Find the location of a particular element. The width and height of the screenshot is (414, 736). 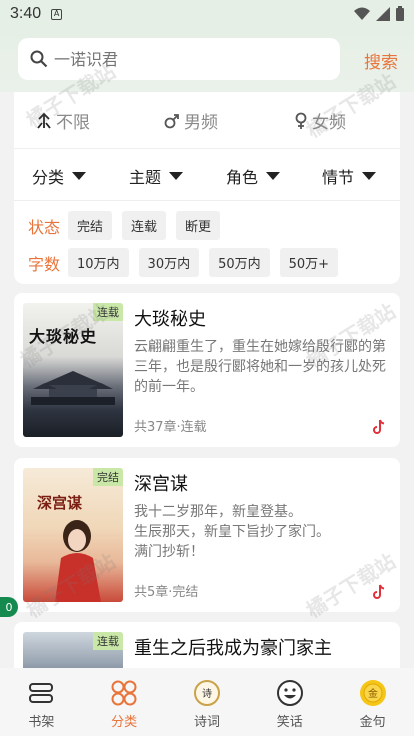

status-icons is located at coordinates (379, 13).